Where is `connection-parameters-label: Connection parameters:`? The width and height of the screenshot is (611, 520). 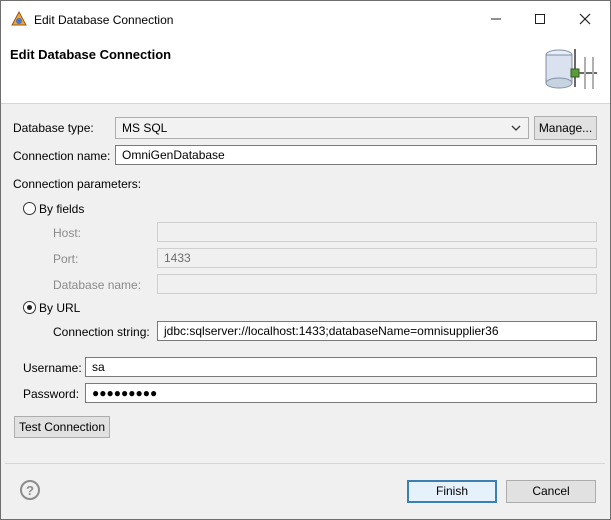 connection-parameters-label: Connection parameters: is located at coordinates (77, 184).